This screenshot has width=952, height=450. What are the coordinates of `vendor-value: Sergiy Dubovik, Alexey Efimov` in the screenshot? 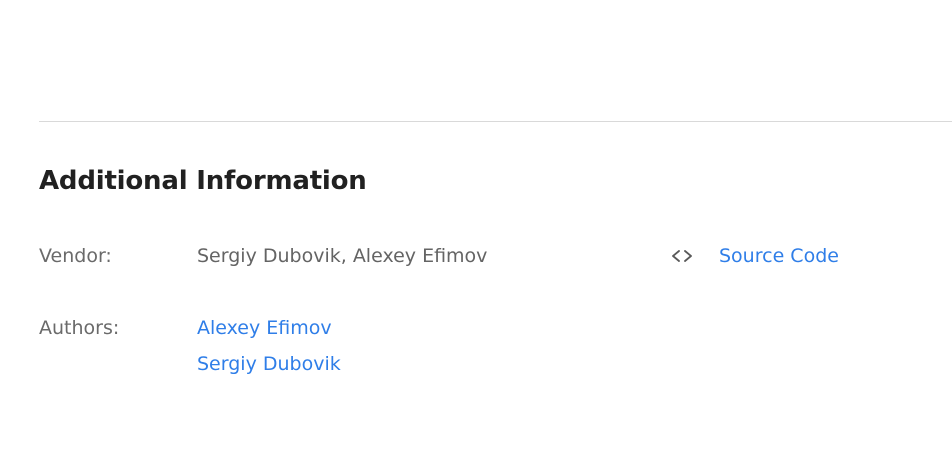 It's located at (342, 256).